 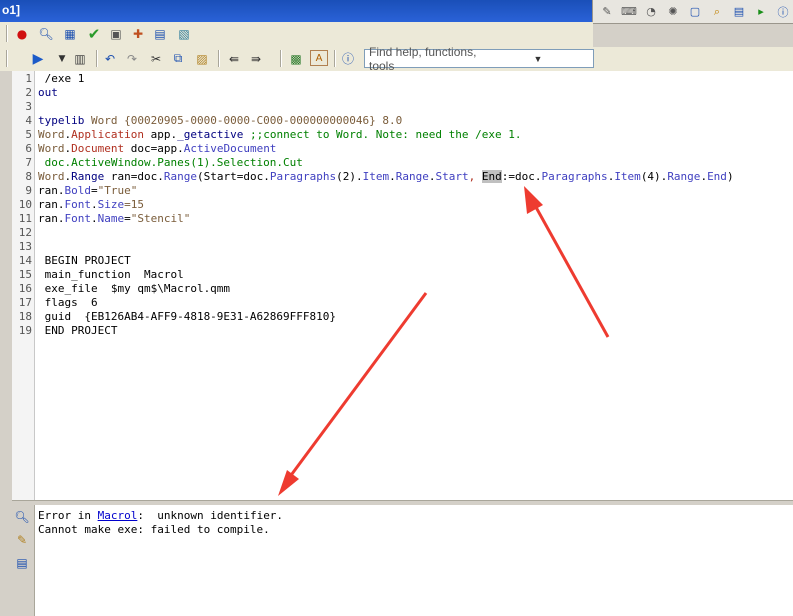 What do you see at coordinates (717, 176) in the screenshot?
I see `code-token: End` at bounding box center [717, 176].